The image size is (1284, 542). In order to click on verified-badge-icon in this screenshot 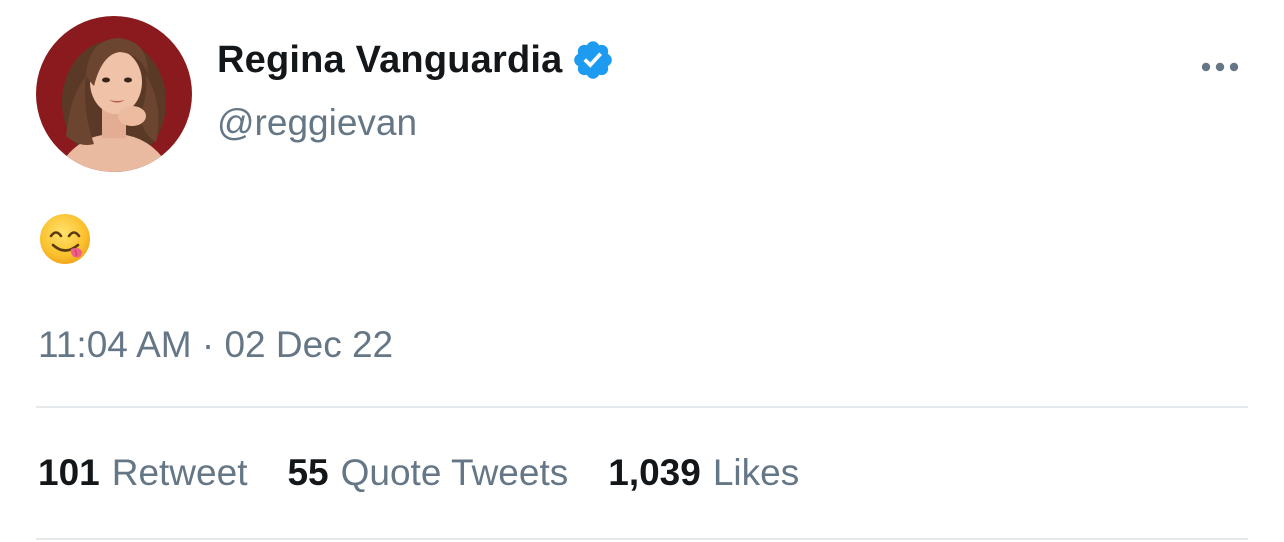, I will do `click(593, 60)`.